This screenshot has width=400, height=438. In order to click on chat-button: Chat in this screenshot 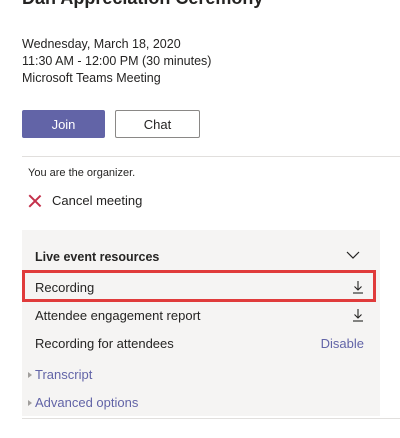, I will do `click(157, 124)`.